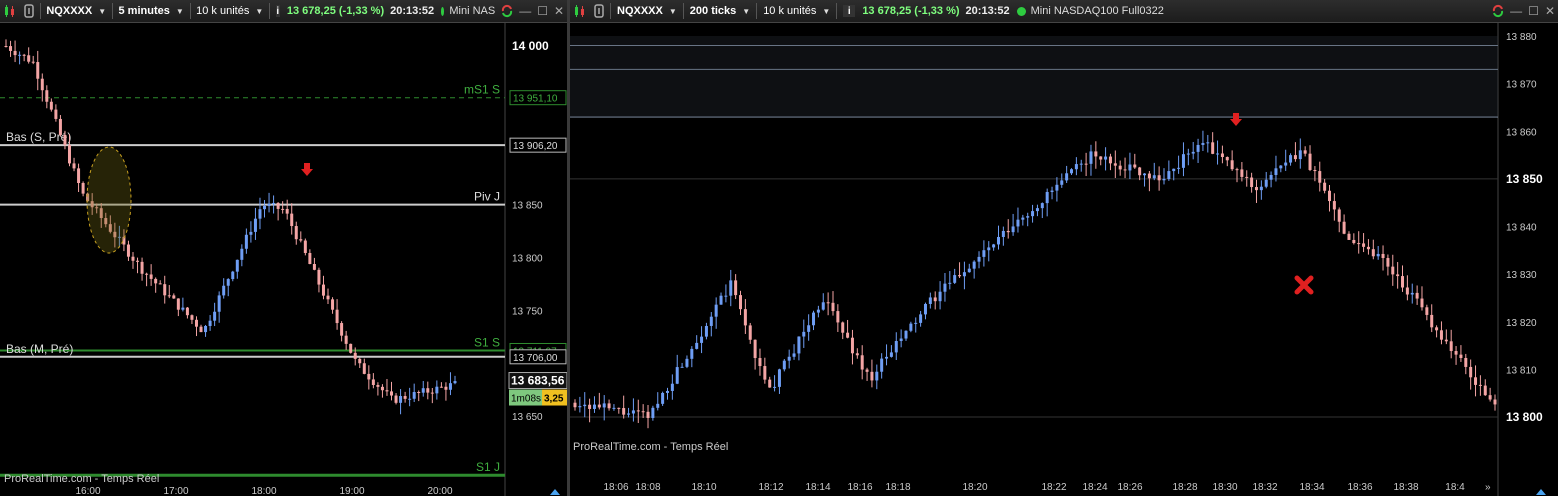 Image resolution: width=1558 pixels, height=496 pixels. What do you see at coordinates (1521, 37) in the screenshot?
I see `y-tick-label: 13 880` at bounding box center [1521, 37].